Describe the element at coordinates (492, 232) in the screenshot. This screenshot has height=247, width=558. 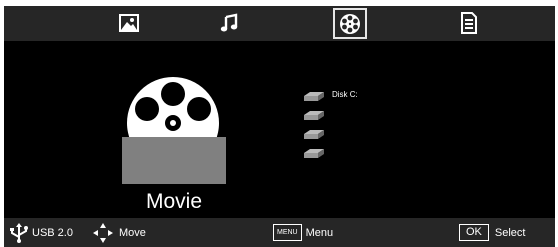
I see `select-hint: OK Select` at that location.